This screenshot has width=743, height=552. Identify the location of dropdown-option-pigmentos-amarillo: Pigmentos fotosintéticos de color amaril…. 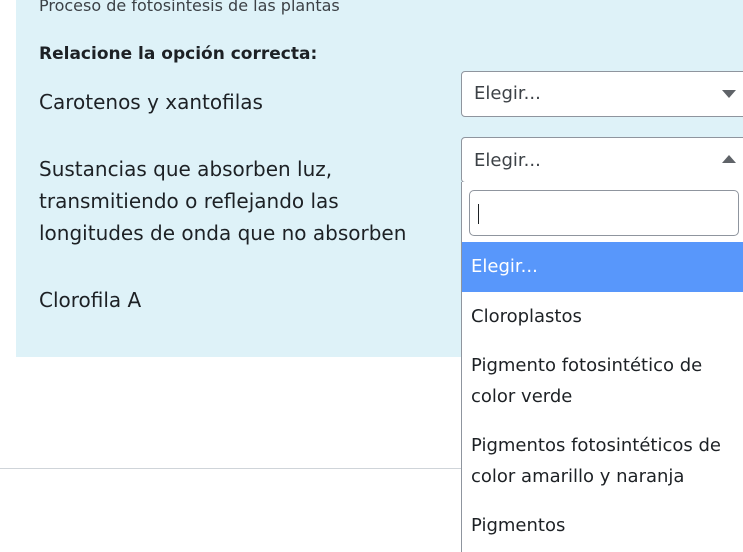
(602, 461).